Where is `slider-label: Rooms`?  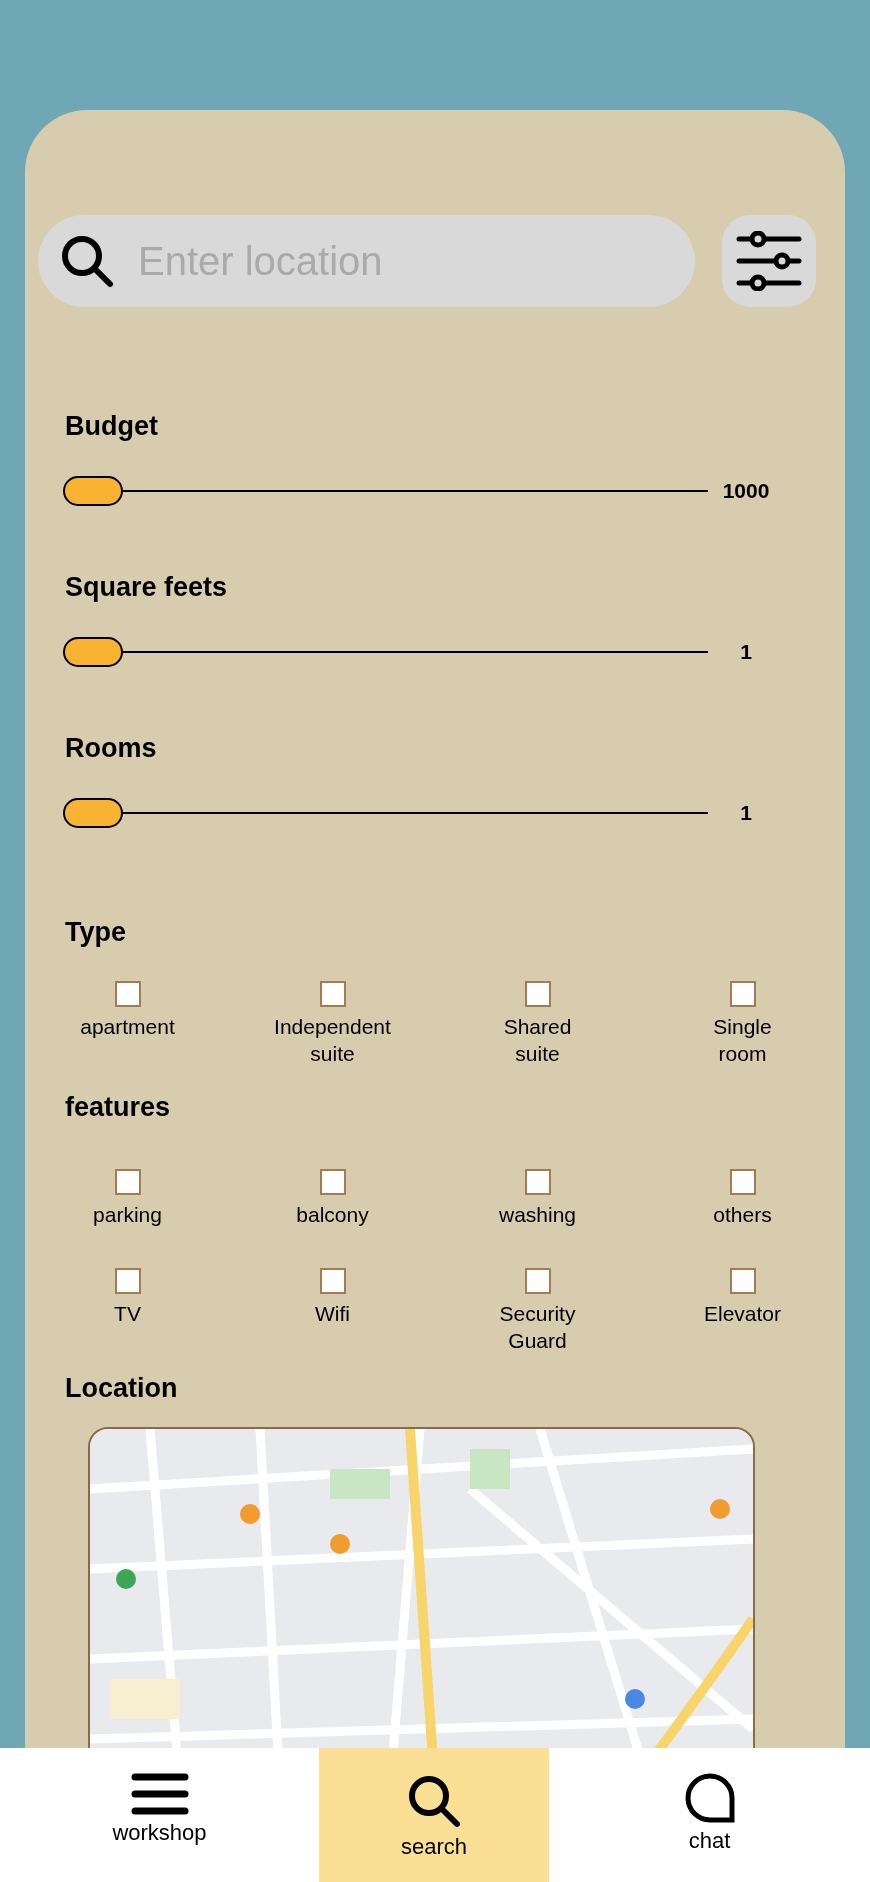
slider-label: Rooms is located at coordinates (111, 748).